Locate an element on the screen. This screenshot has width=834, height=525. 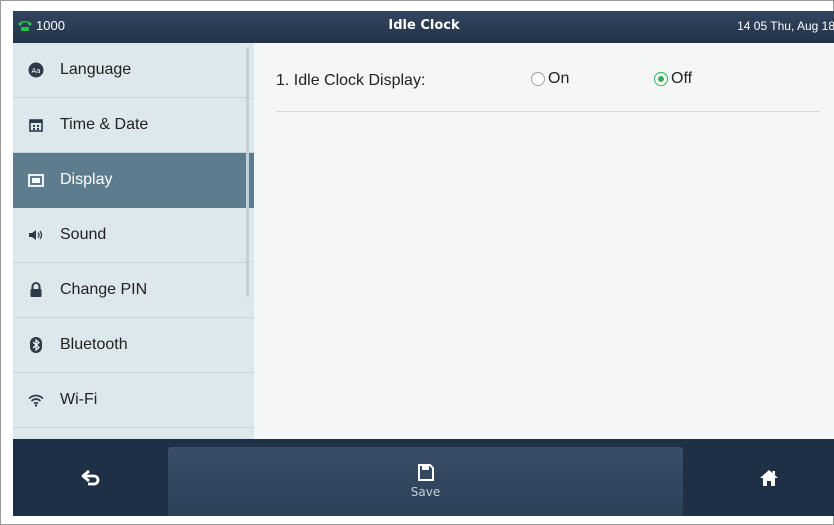
save-button: Save is located at coordinates (425, 481).